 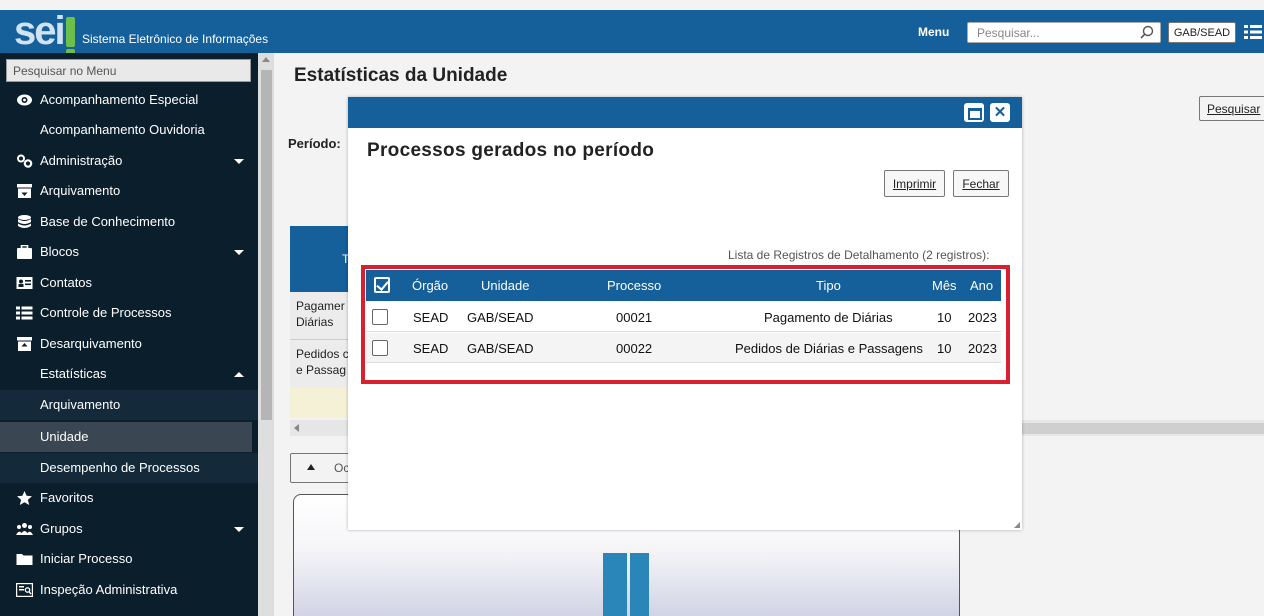 What do you see at coordinates (122, 129) in the screenshot?
I see `sidebar-item-label: Acompanhamento Ouvidoria` at bounding box center [122, 129].